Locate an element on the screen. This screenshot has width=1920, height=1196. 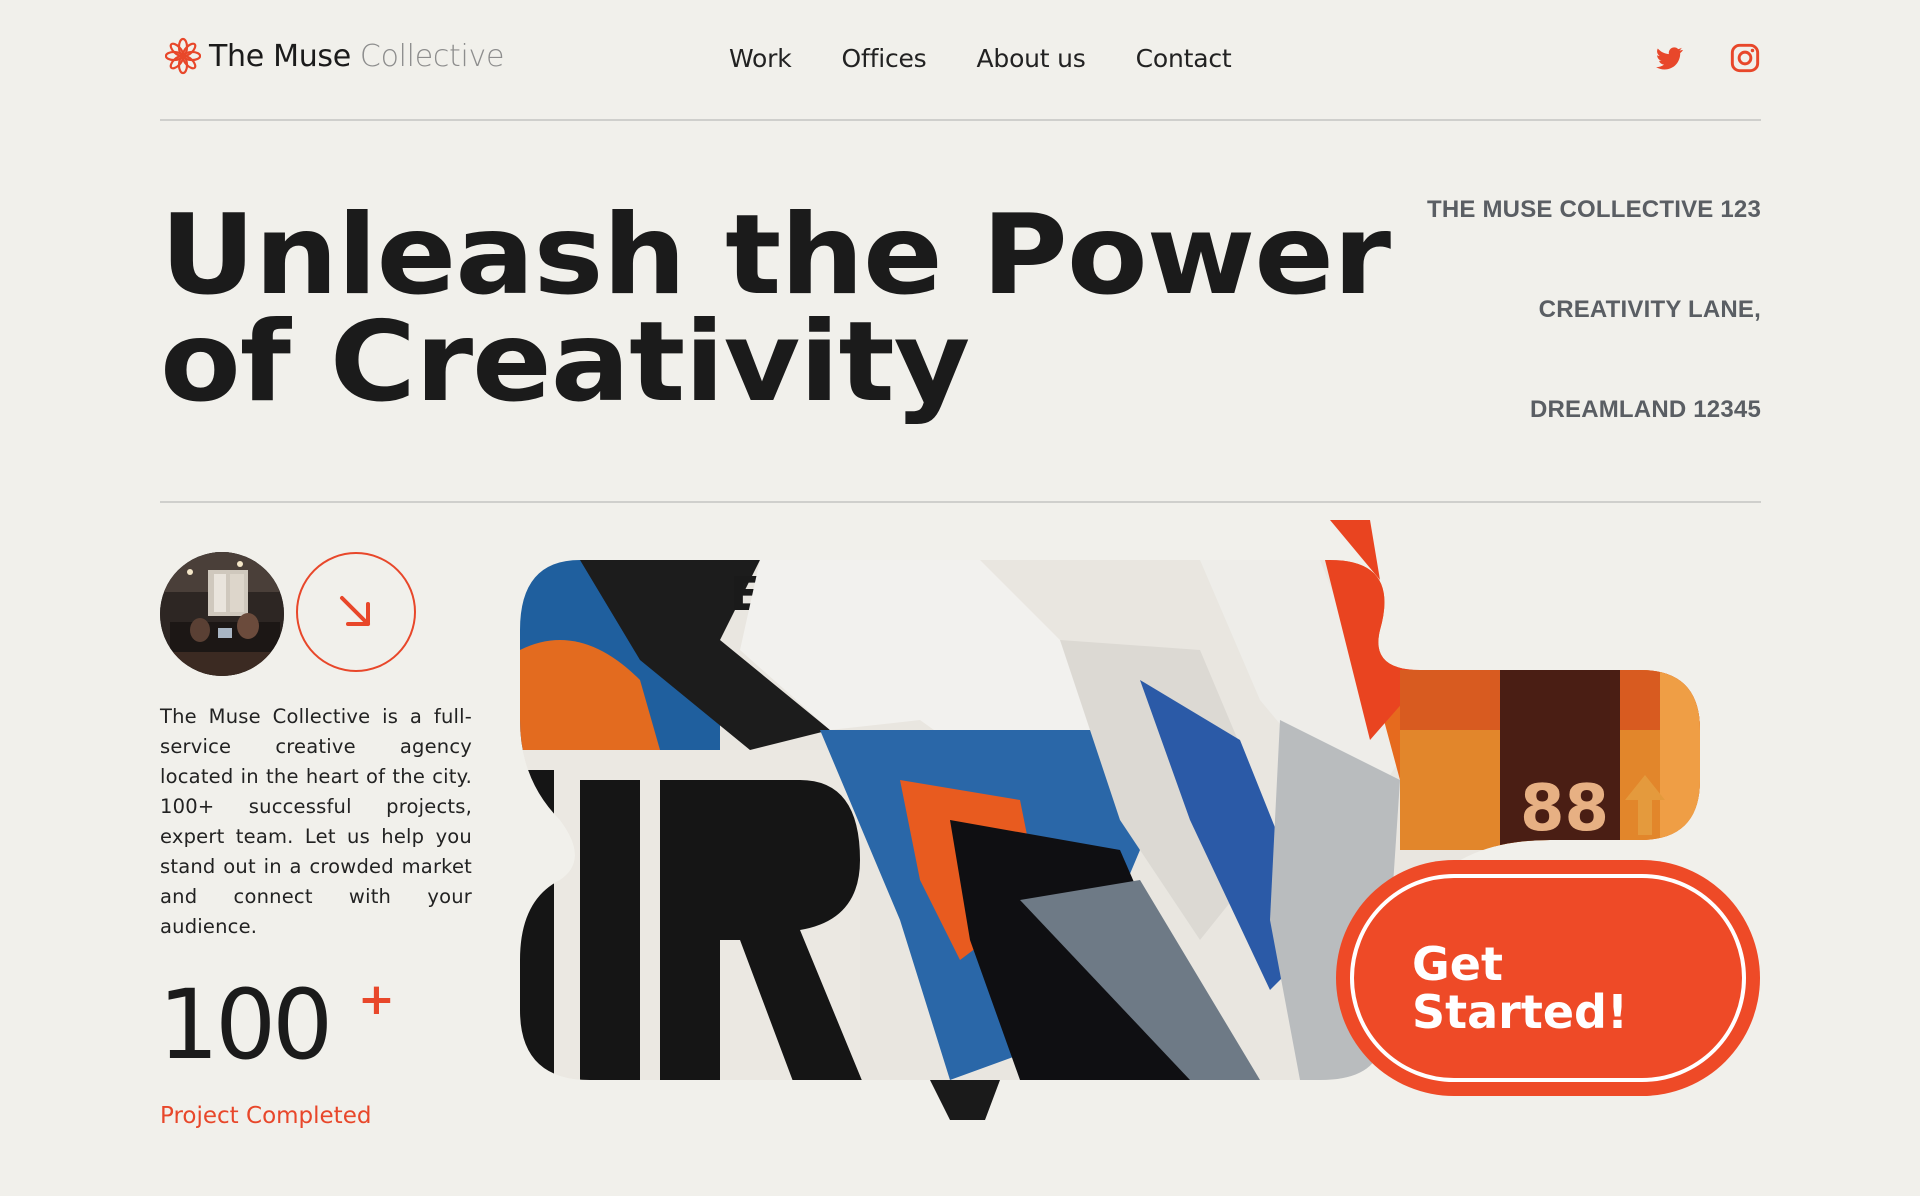
brand-name-primary: The Muse is located at coordinates (280, 56).